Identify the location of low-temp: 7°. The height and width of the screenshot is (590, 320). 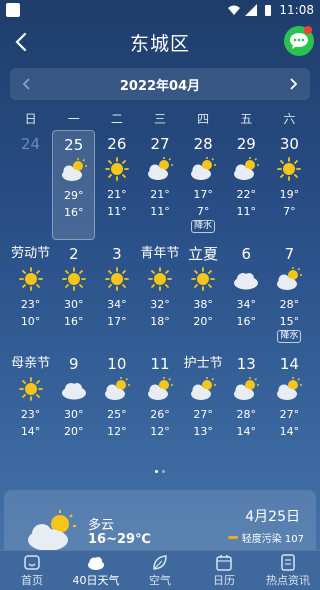
(289, 211).